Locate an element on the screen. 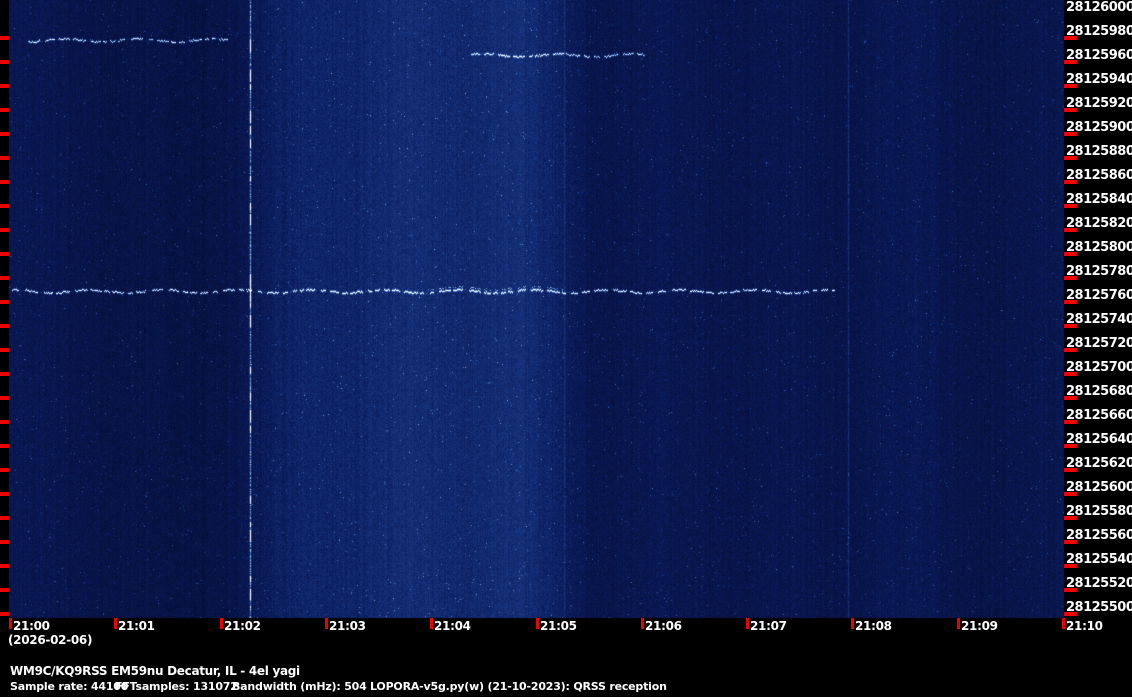  fft-samples-label: FFTsamples: 131072 is located at coordinates (176, 686).